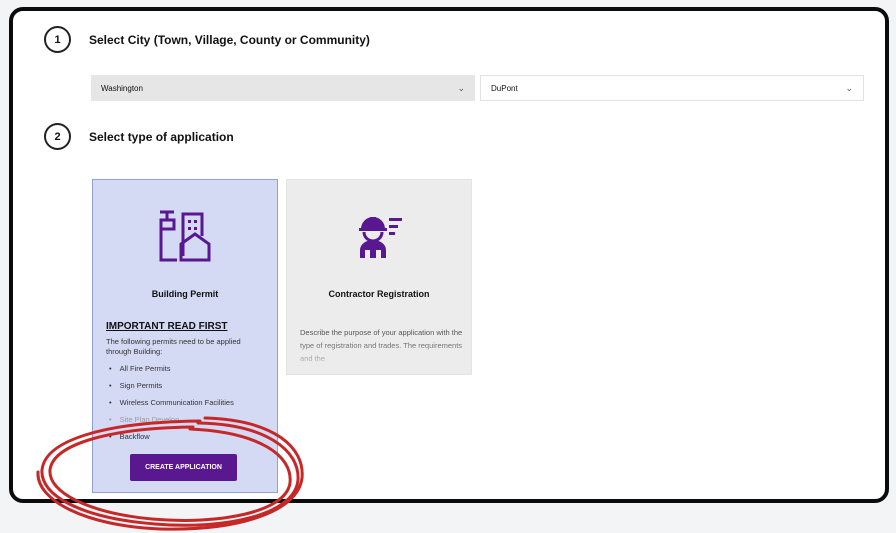  What do you see at coordinates (57, 136) in the screenshot?
I see `step-number-2: 2` at bounding box center [57, 136].